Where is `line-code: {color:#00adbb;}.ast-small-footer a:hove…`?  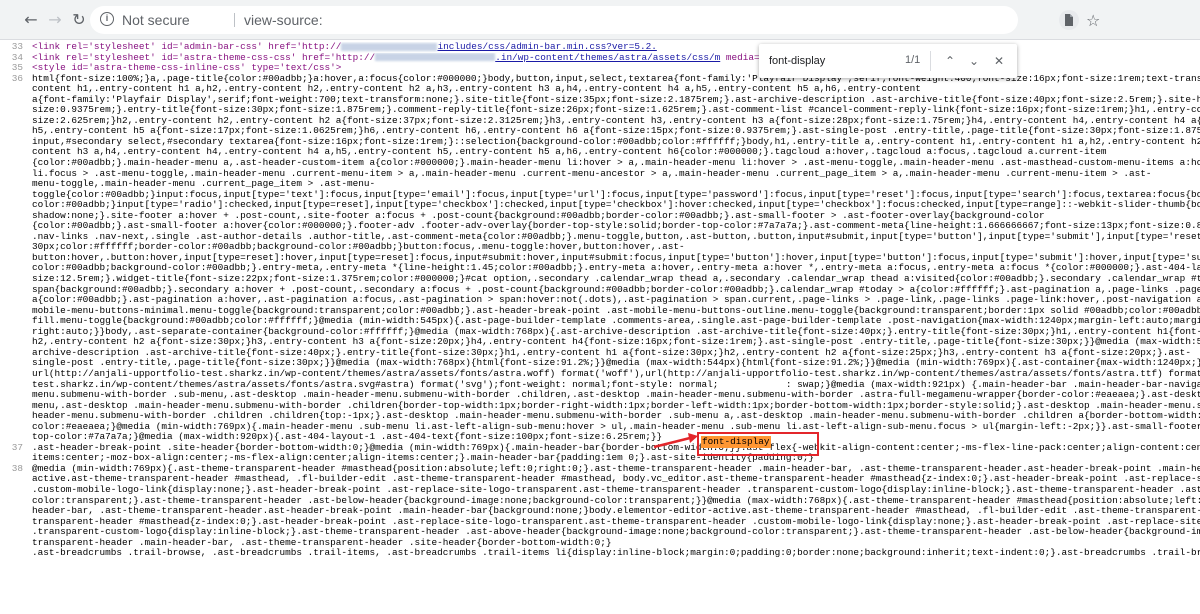 line-code: {color:#00adbb;}.ast-small-footer a:hove… is located at coordinates (616, 226).